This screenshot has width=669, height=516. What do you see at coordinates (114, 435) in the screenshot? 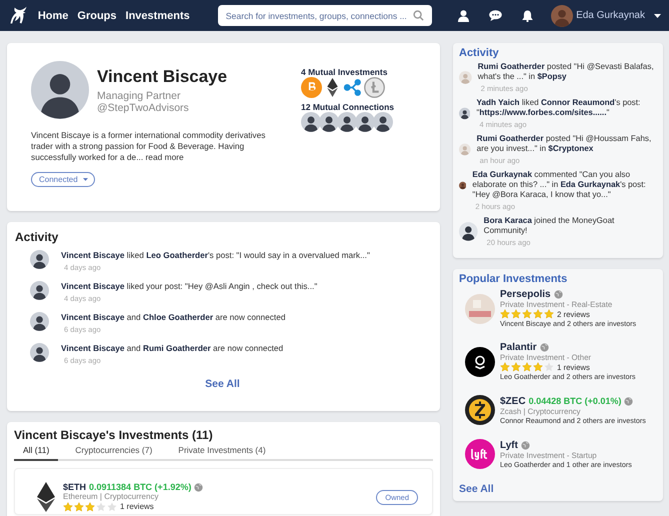
I see `section-title: Vincent Biscaye's Investments (11)` at bounding box center [114, 435].